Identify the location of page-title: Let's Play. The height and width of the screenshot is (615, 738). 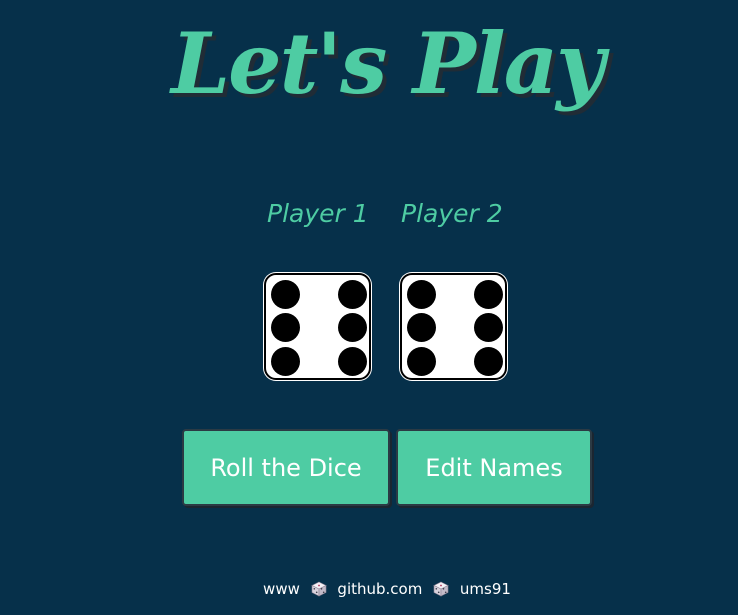
(388, 63).